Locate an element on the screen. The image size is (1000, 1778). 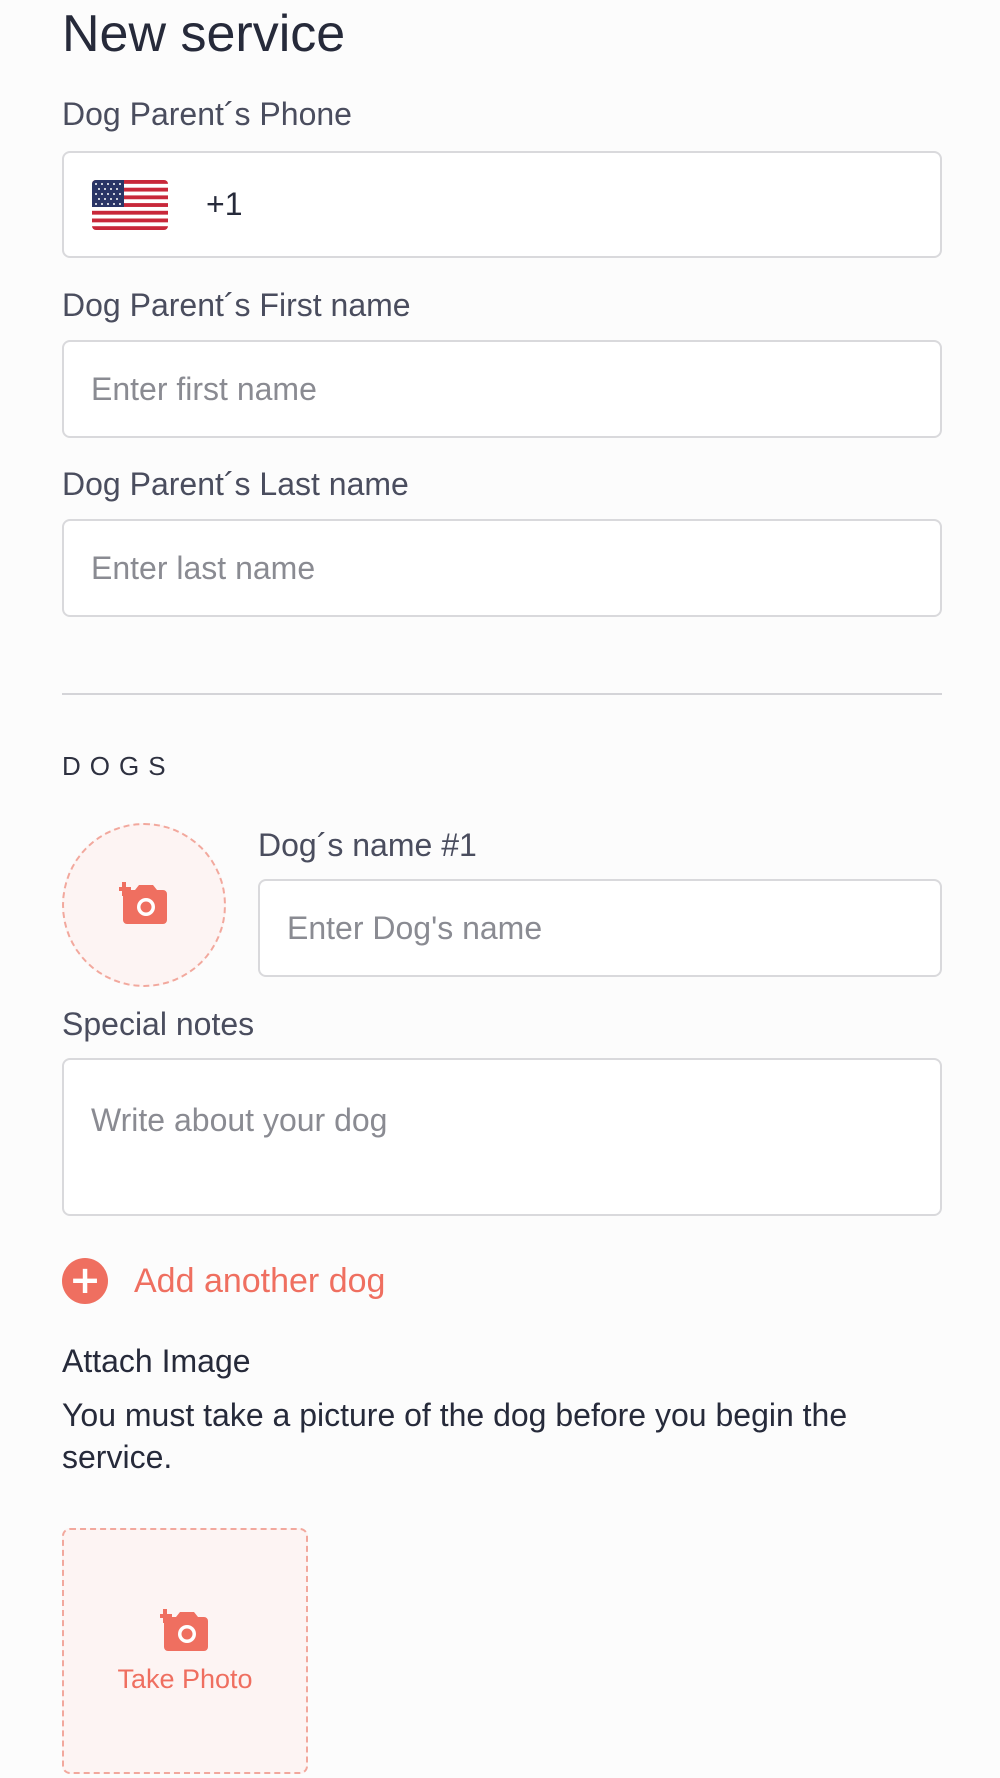
page-title: New service is located at coordinates (204, 34).